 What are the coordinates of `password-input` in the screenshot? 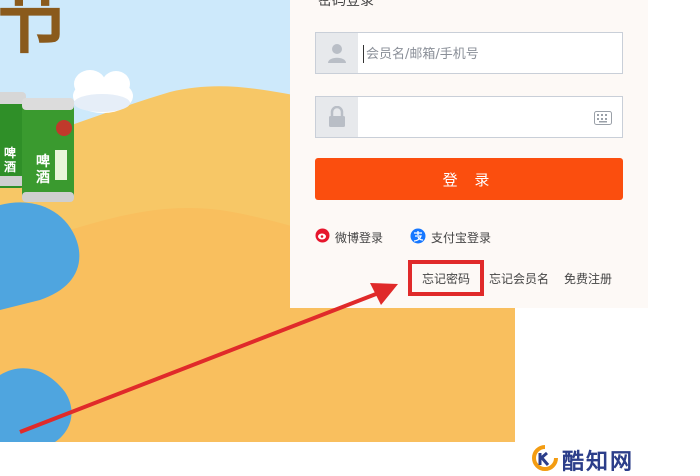 It's located at (486, 118).